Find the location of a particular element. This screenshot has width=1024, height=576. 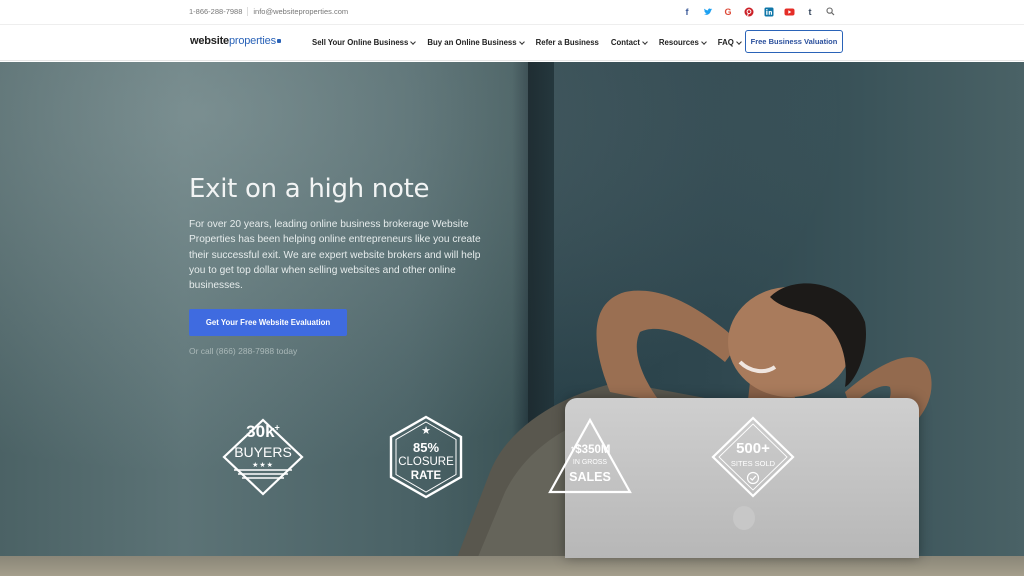

badge-sites-label: SITES SOLD is located at coordinates (753, 463).